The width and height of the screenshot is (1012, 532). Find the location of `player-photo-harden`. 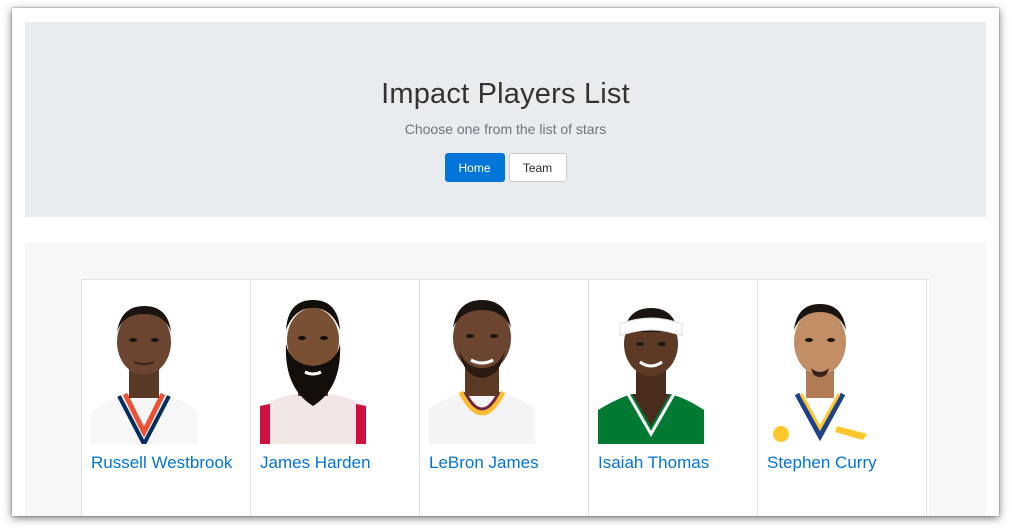

player-photo-harden is located at coordinates (313, 369).